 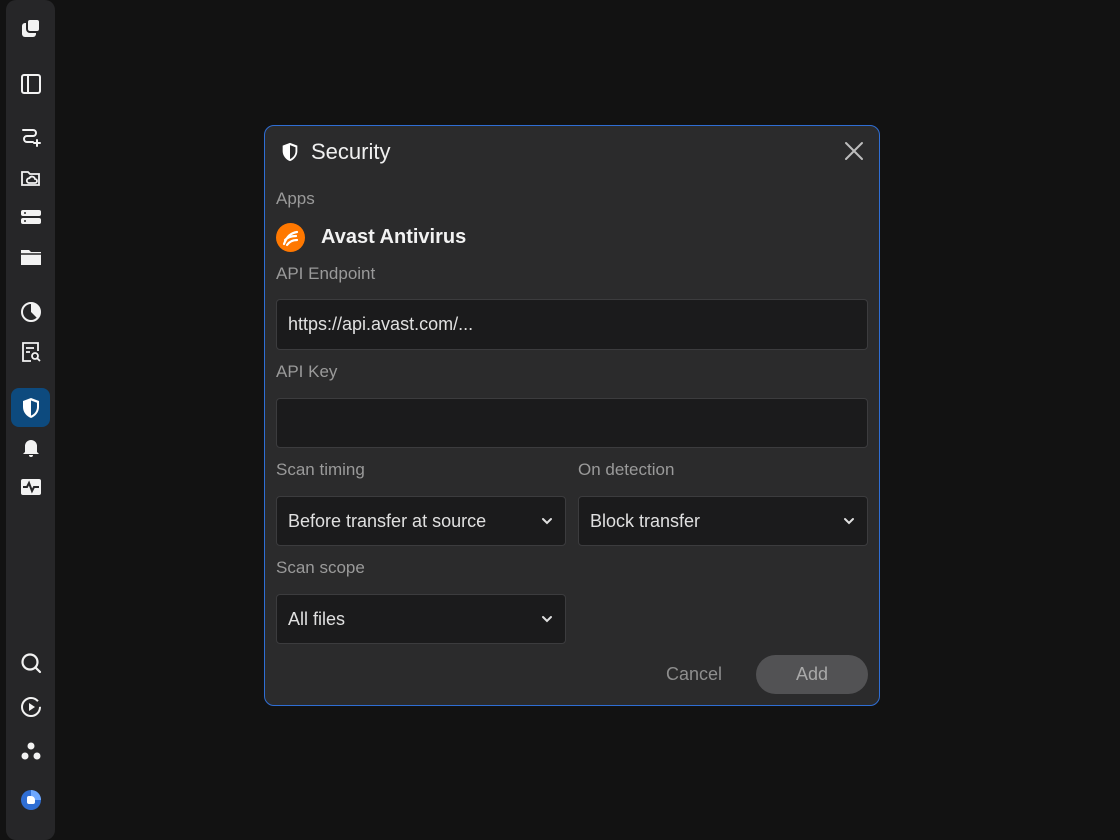 What do you see at coordinates (351, 151) in the screenshot?
I see `dialog-title: Security` at bounding box center [351, 151].